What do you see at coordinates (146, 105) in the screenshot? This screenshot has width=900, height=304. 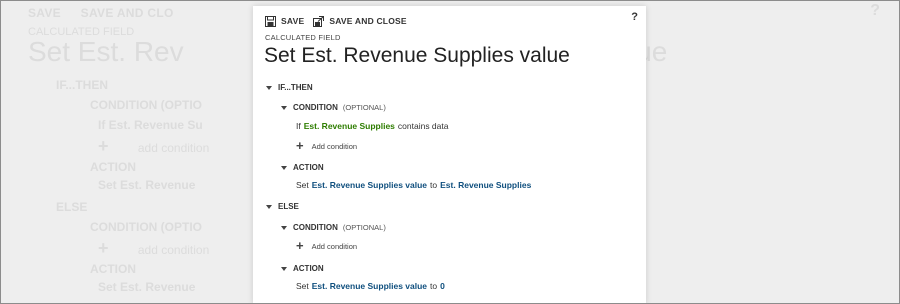 I see `bg-condition: CONDITION (OPTIO` at bounding box center [146, 105].